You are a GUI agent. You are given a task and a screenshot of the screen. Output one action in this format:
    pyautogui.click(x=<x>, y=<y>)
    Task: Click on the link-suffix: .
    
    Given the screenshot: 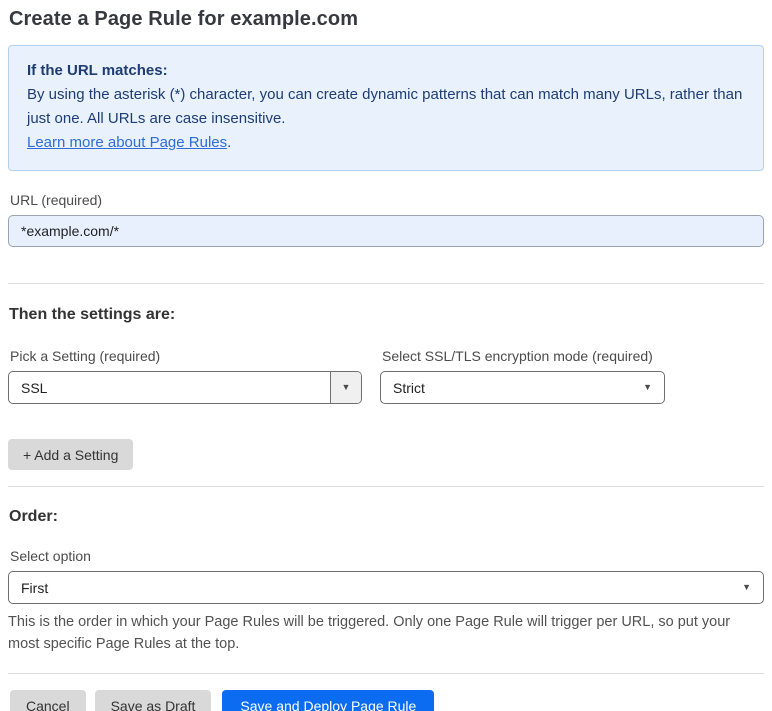 What is the action you would take?
    pyautogui.click(x=229, y=142)
    